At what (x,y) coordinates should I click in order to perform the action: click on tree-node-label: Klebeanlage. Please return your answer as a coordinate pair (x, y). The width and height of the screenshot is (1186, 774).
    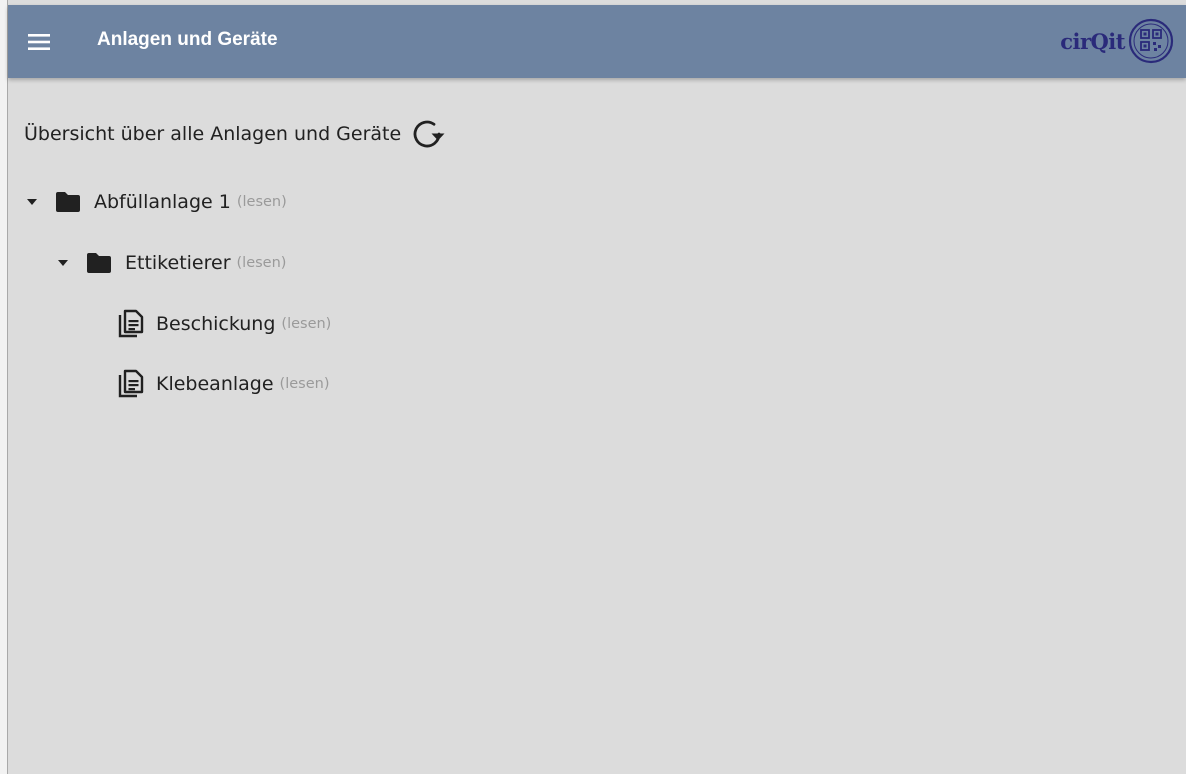
    Looking at the image, I should click on (215, 384).